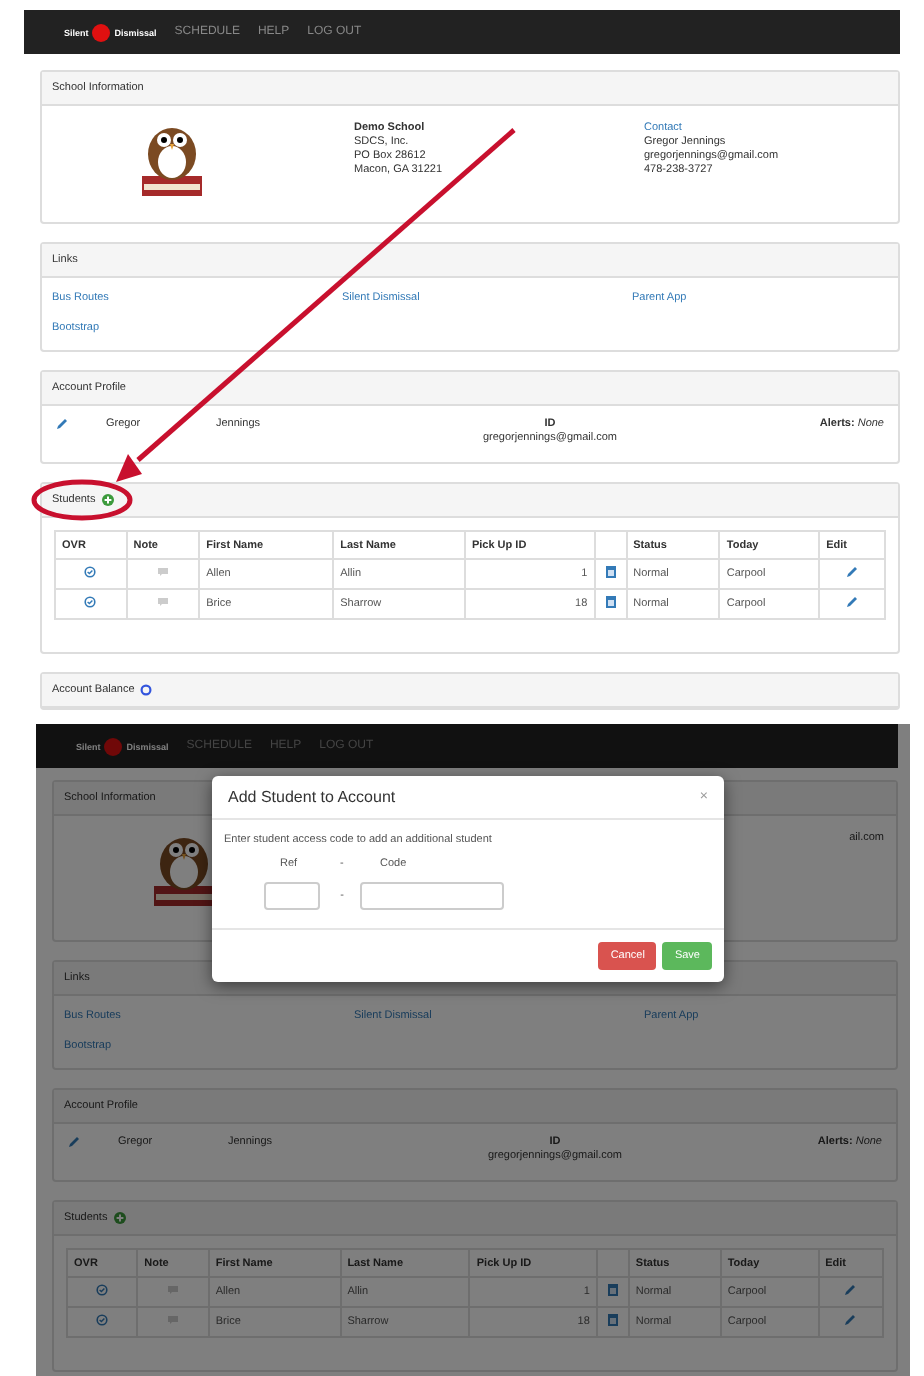 Image resolution: width=924 pixels, height=1376 pixels. I want to click on ref-input, so click(292, 896).